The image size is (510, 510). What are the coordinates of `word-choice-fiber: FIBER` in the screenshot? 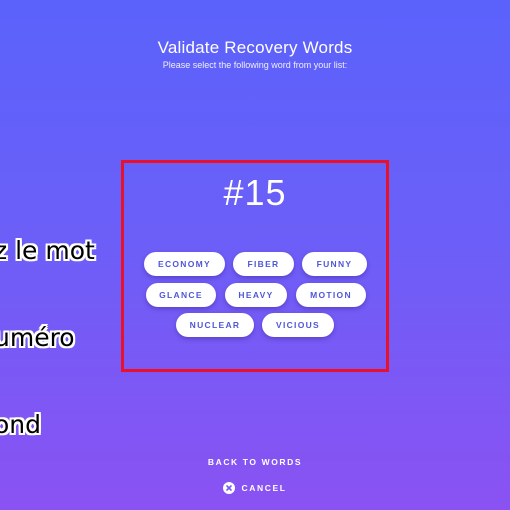 It's located at (263, 264).